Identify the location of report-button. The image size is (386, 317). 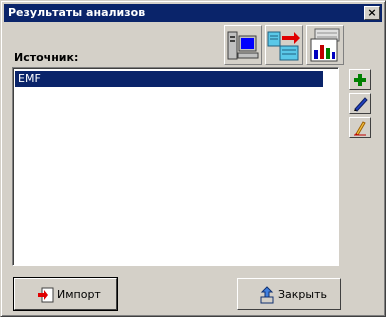
(325, 45).